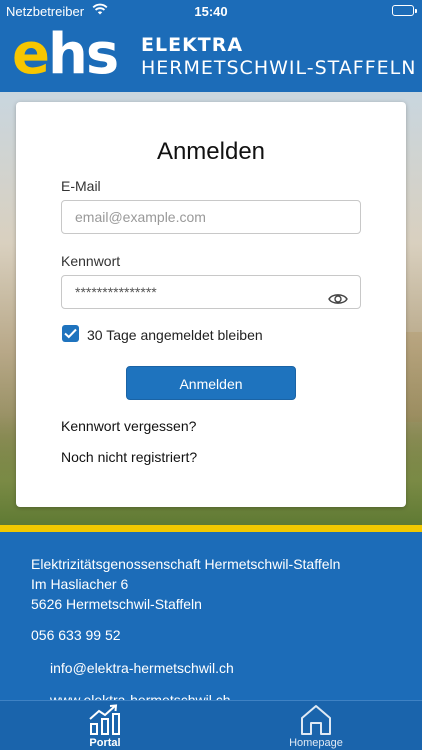 Image resolution: width=422 pixels, height=750 pixels. Describe the element at coordinates (279, 68) in the screenshot. I see `brand-subtitle: HERMETSCHWIL-STAFFELN` at that location.